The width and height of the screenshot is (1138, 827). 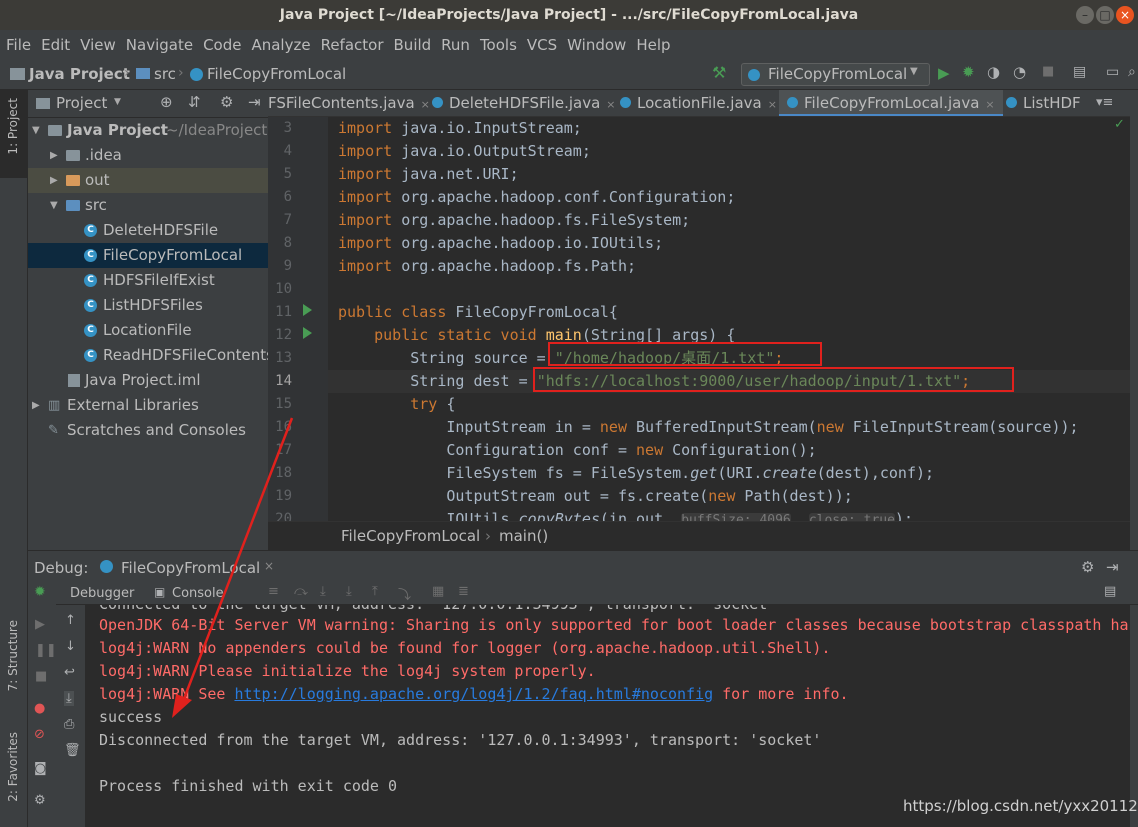 What do you see at coordinates (148, 205) in the screenshot?
I see `tree-item-src: ▼ src` at bounding box center [148, 205].